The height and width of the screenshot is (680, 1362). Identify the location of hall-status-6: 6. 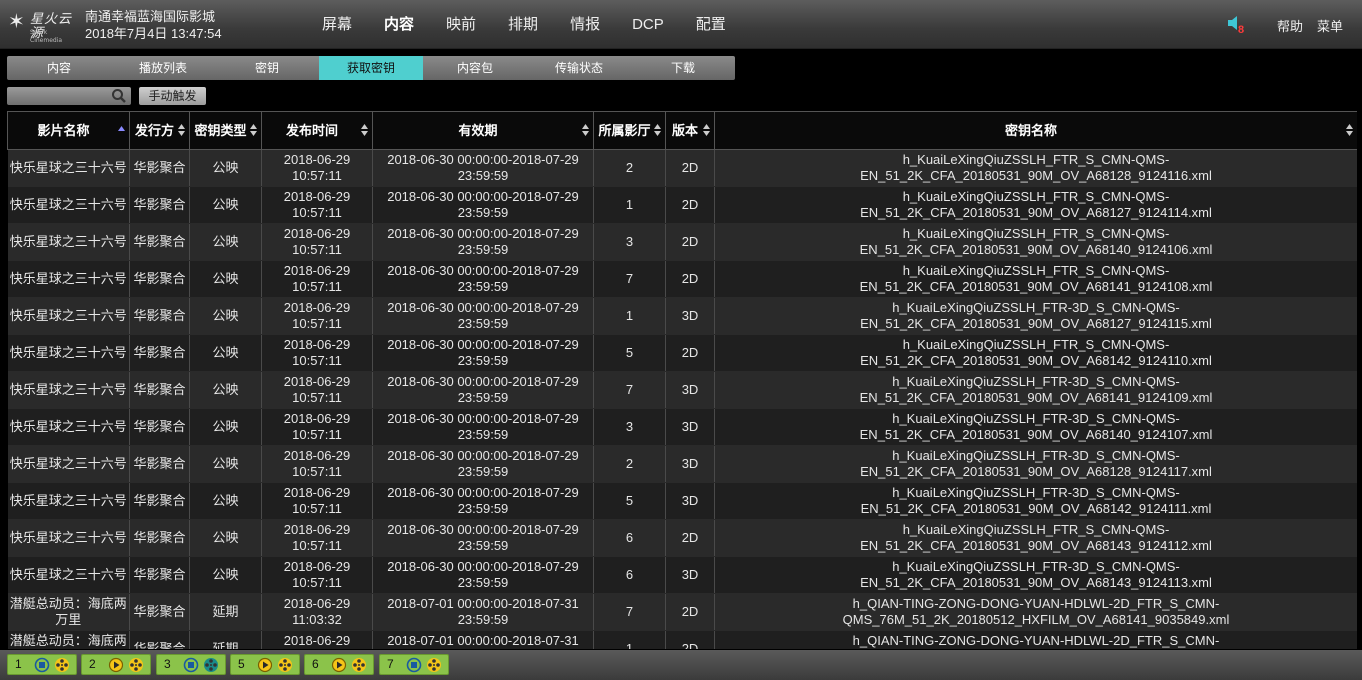
(339, 664).